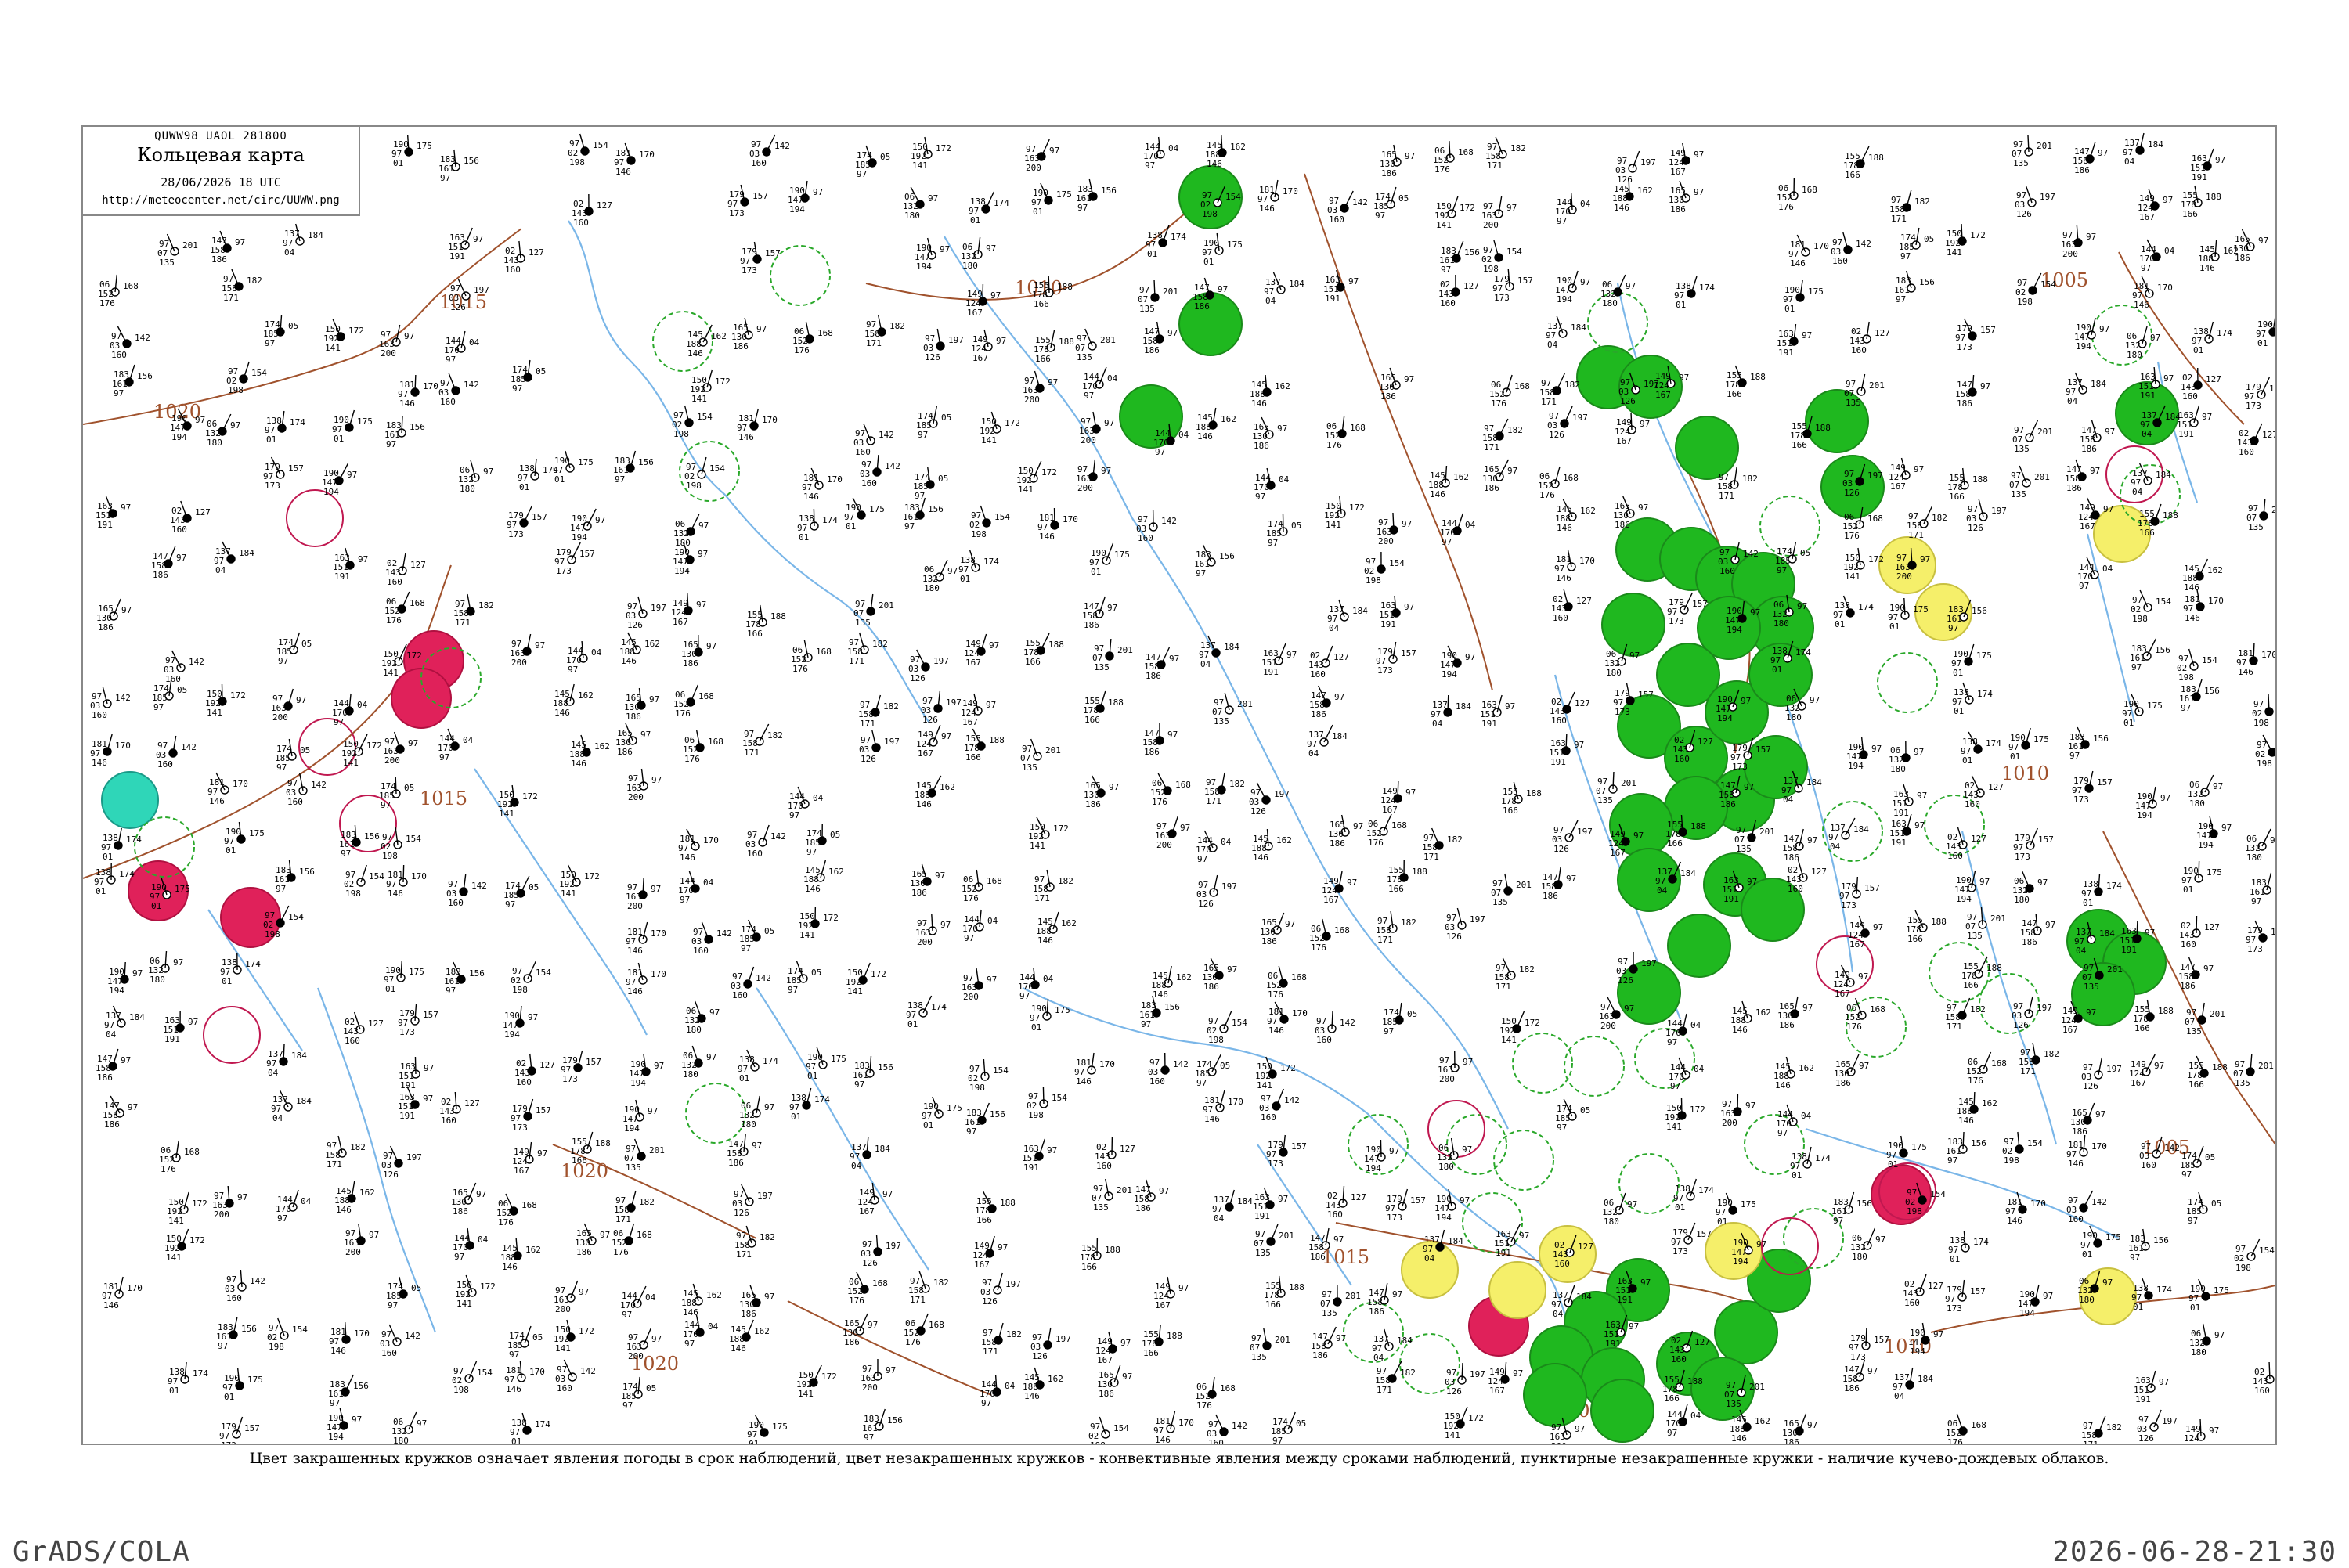  What do you see at coordinates (1799, 846) in the screenshot?
I see `station-plot: 14715818697` at bounding box center [1799, 846].